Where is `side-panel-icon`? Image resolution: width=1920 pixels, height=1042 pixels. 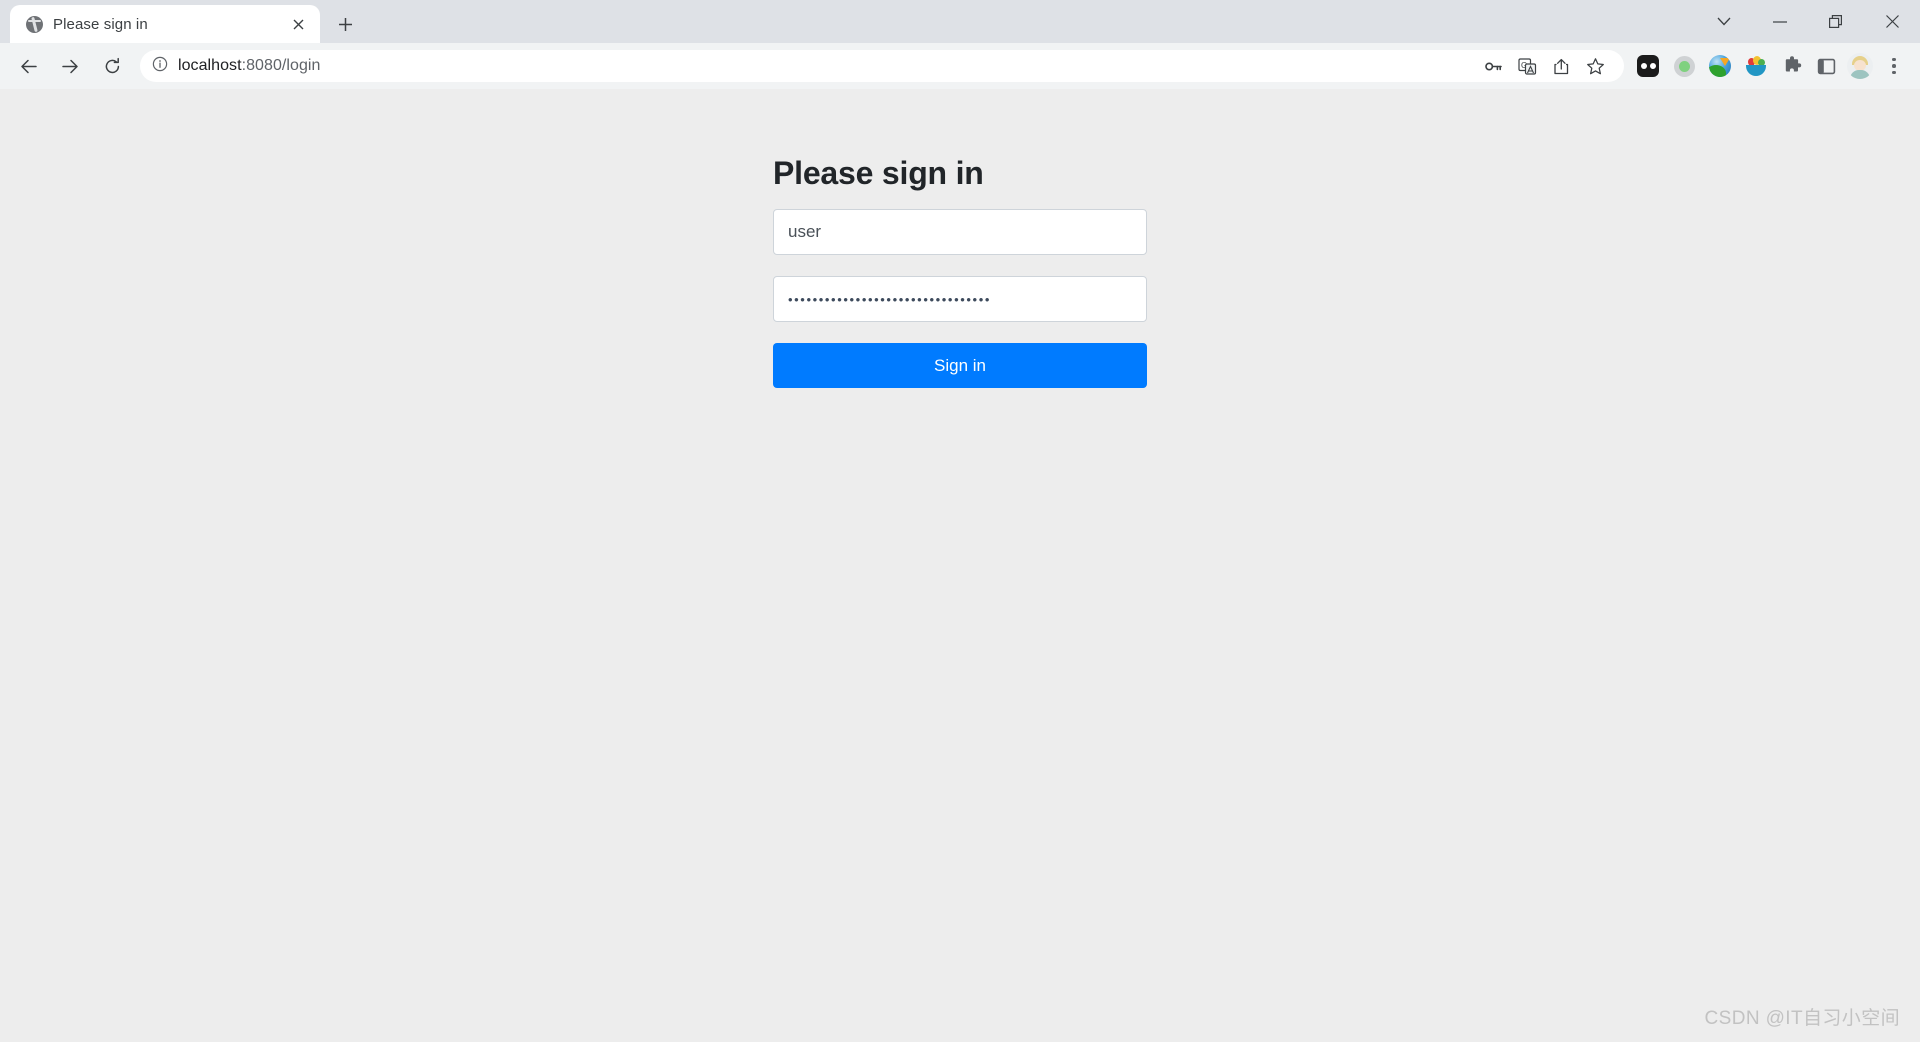
side-panel-icon is located at coordinates (1826, 66).